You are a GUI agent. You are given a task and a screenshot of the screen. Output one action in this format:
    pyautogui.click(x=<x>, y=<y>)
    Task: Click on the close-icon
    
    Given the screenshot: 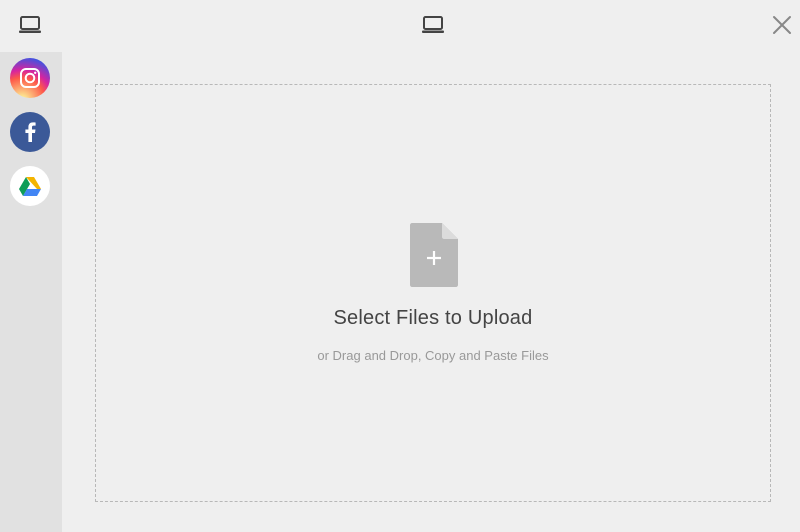 What is the action you would take?
    pyautogui.click(x=782, y=25)
    